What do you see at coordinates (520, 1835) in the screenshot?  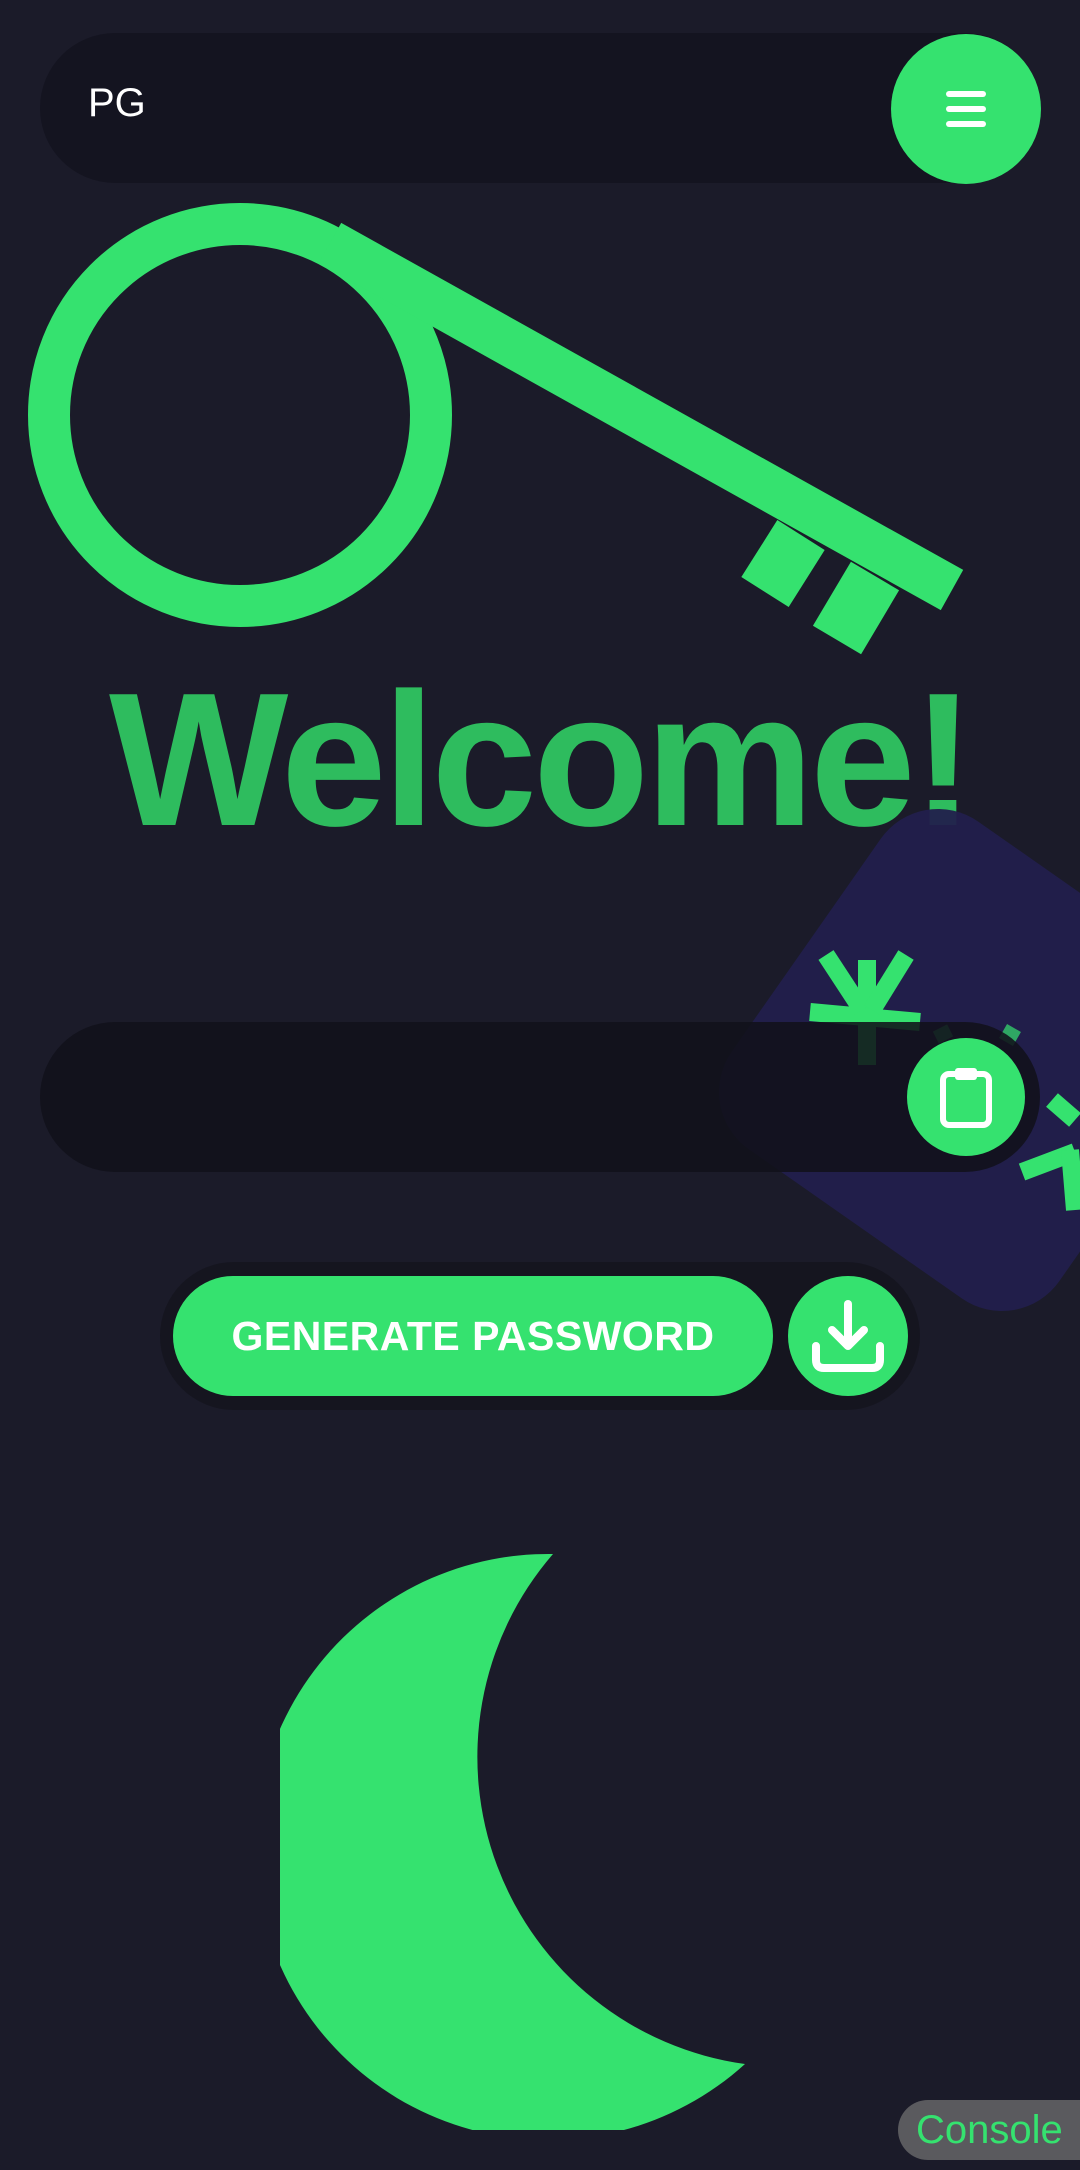 I see `moon-icon` at bounding box center [520, 1835].